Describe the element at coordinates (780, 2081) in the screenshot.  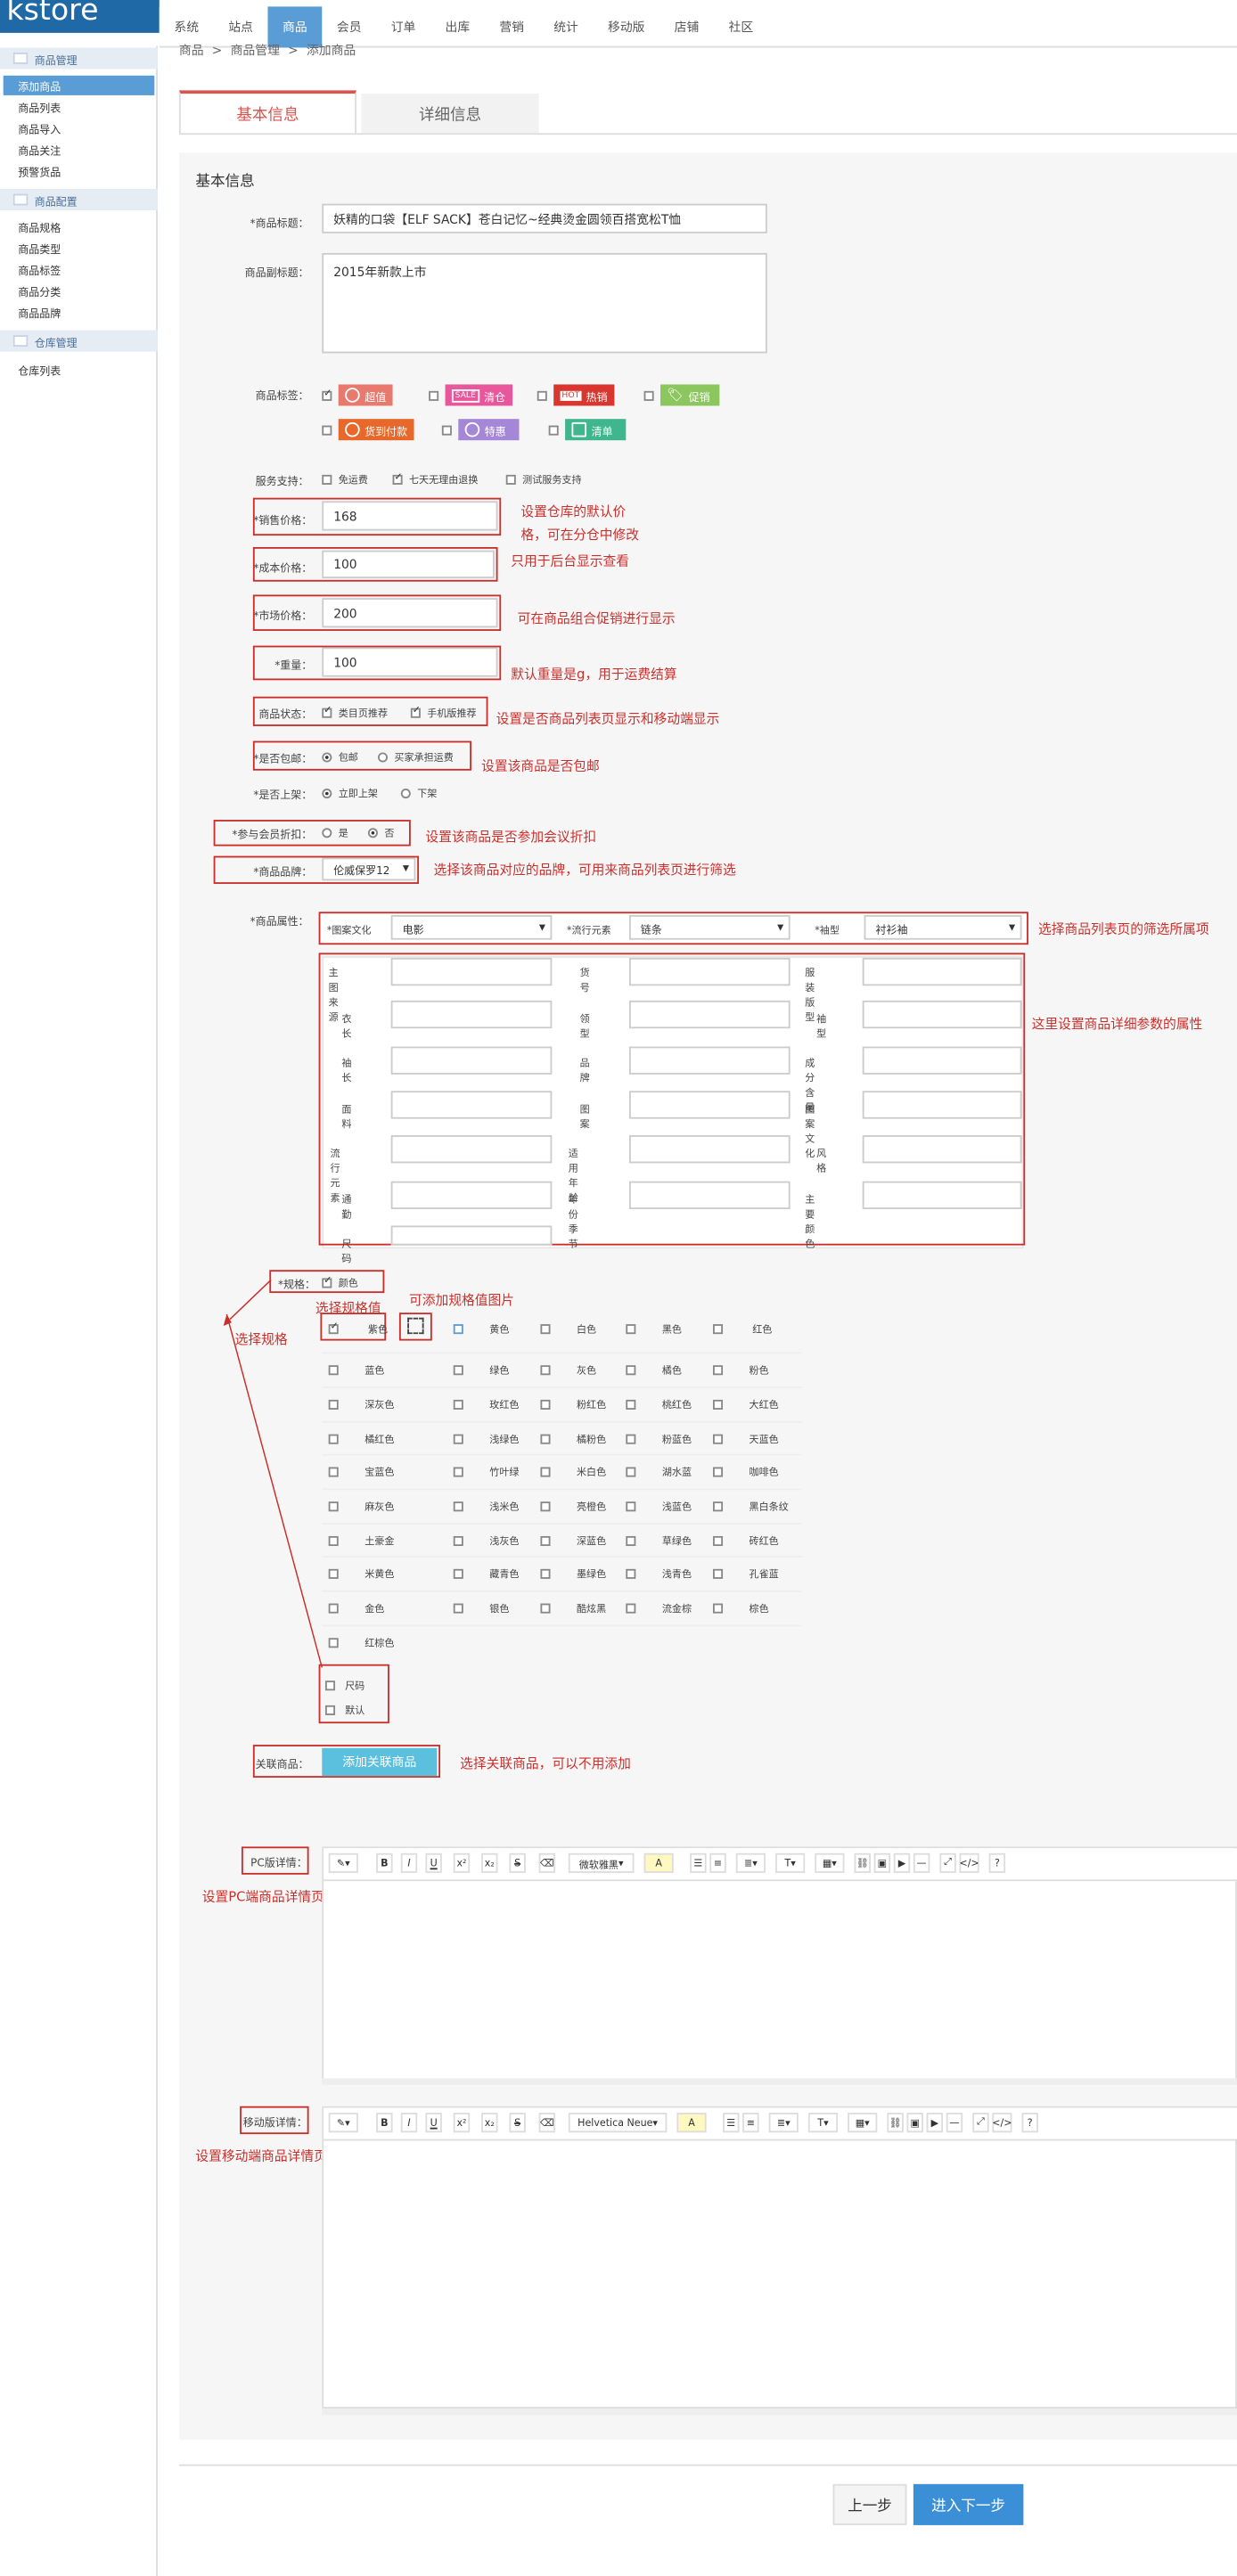
I see `pc-editor-resize-handle` at that location.